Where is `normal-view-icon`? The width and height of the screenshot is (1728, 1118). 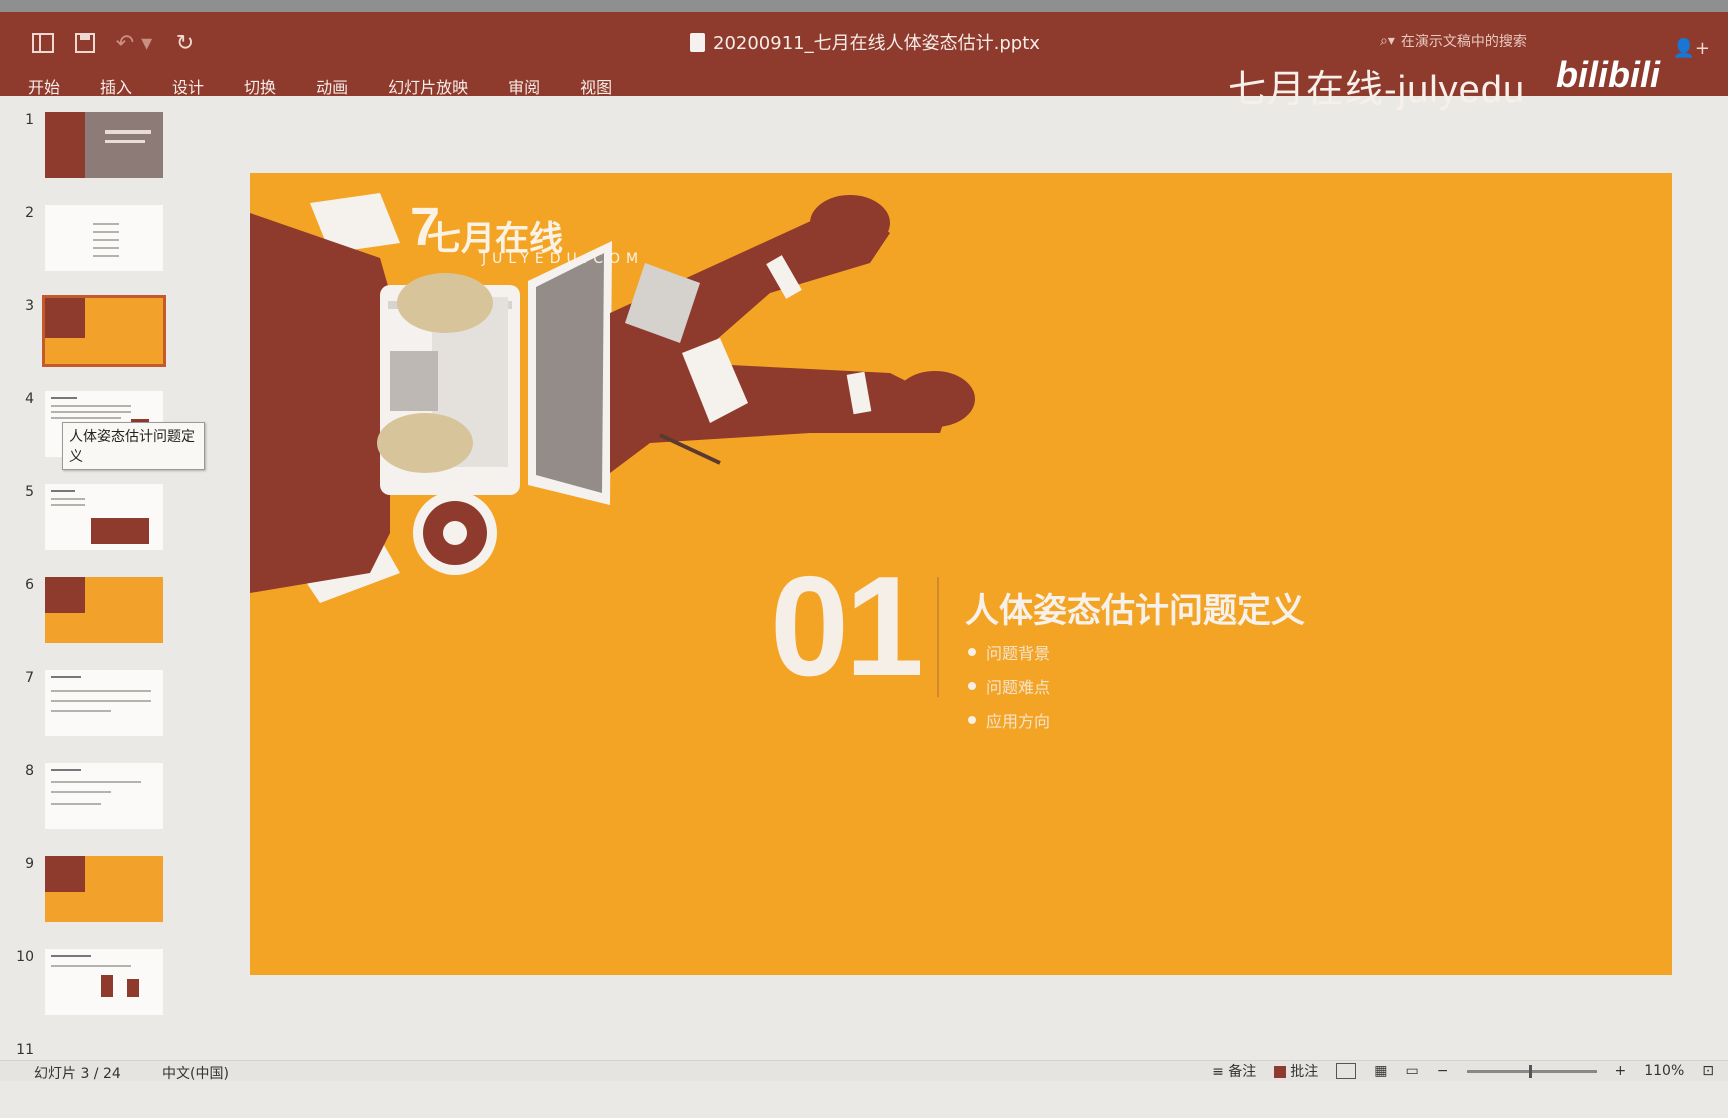 normal-view-icon is located at coordinates (1346, 1071).